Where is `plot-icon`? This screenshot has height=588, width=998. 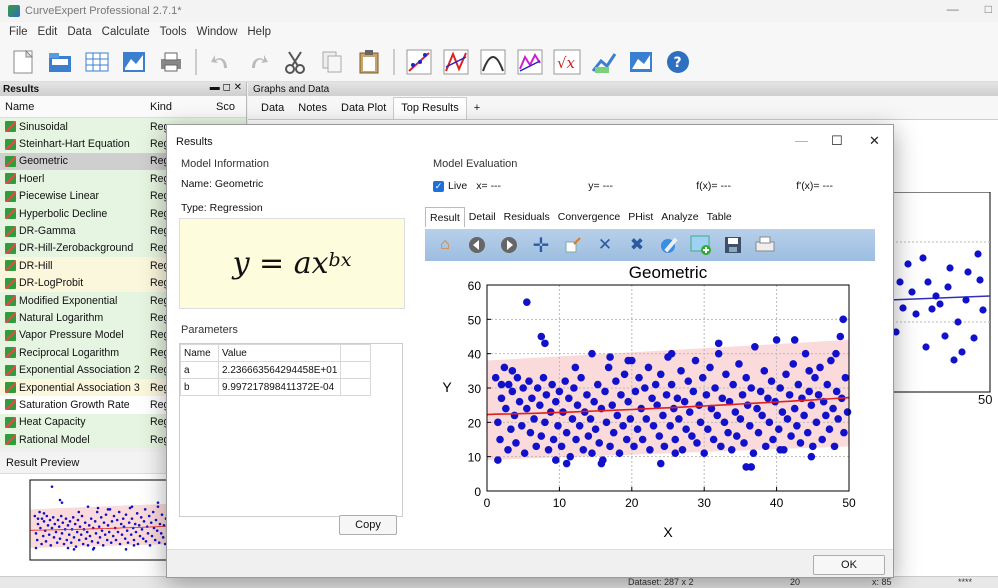
plot-icon is located at coordinates (134, 62).